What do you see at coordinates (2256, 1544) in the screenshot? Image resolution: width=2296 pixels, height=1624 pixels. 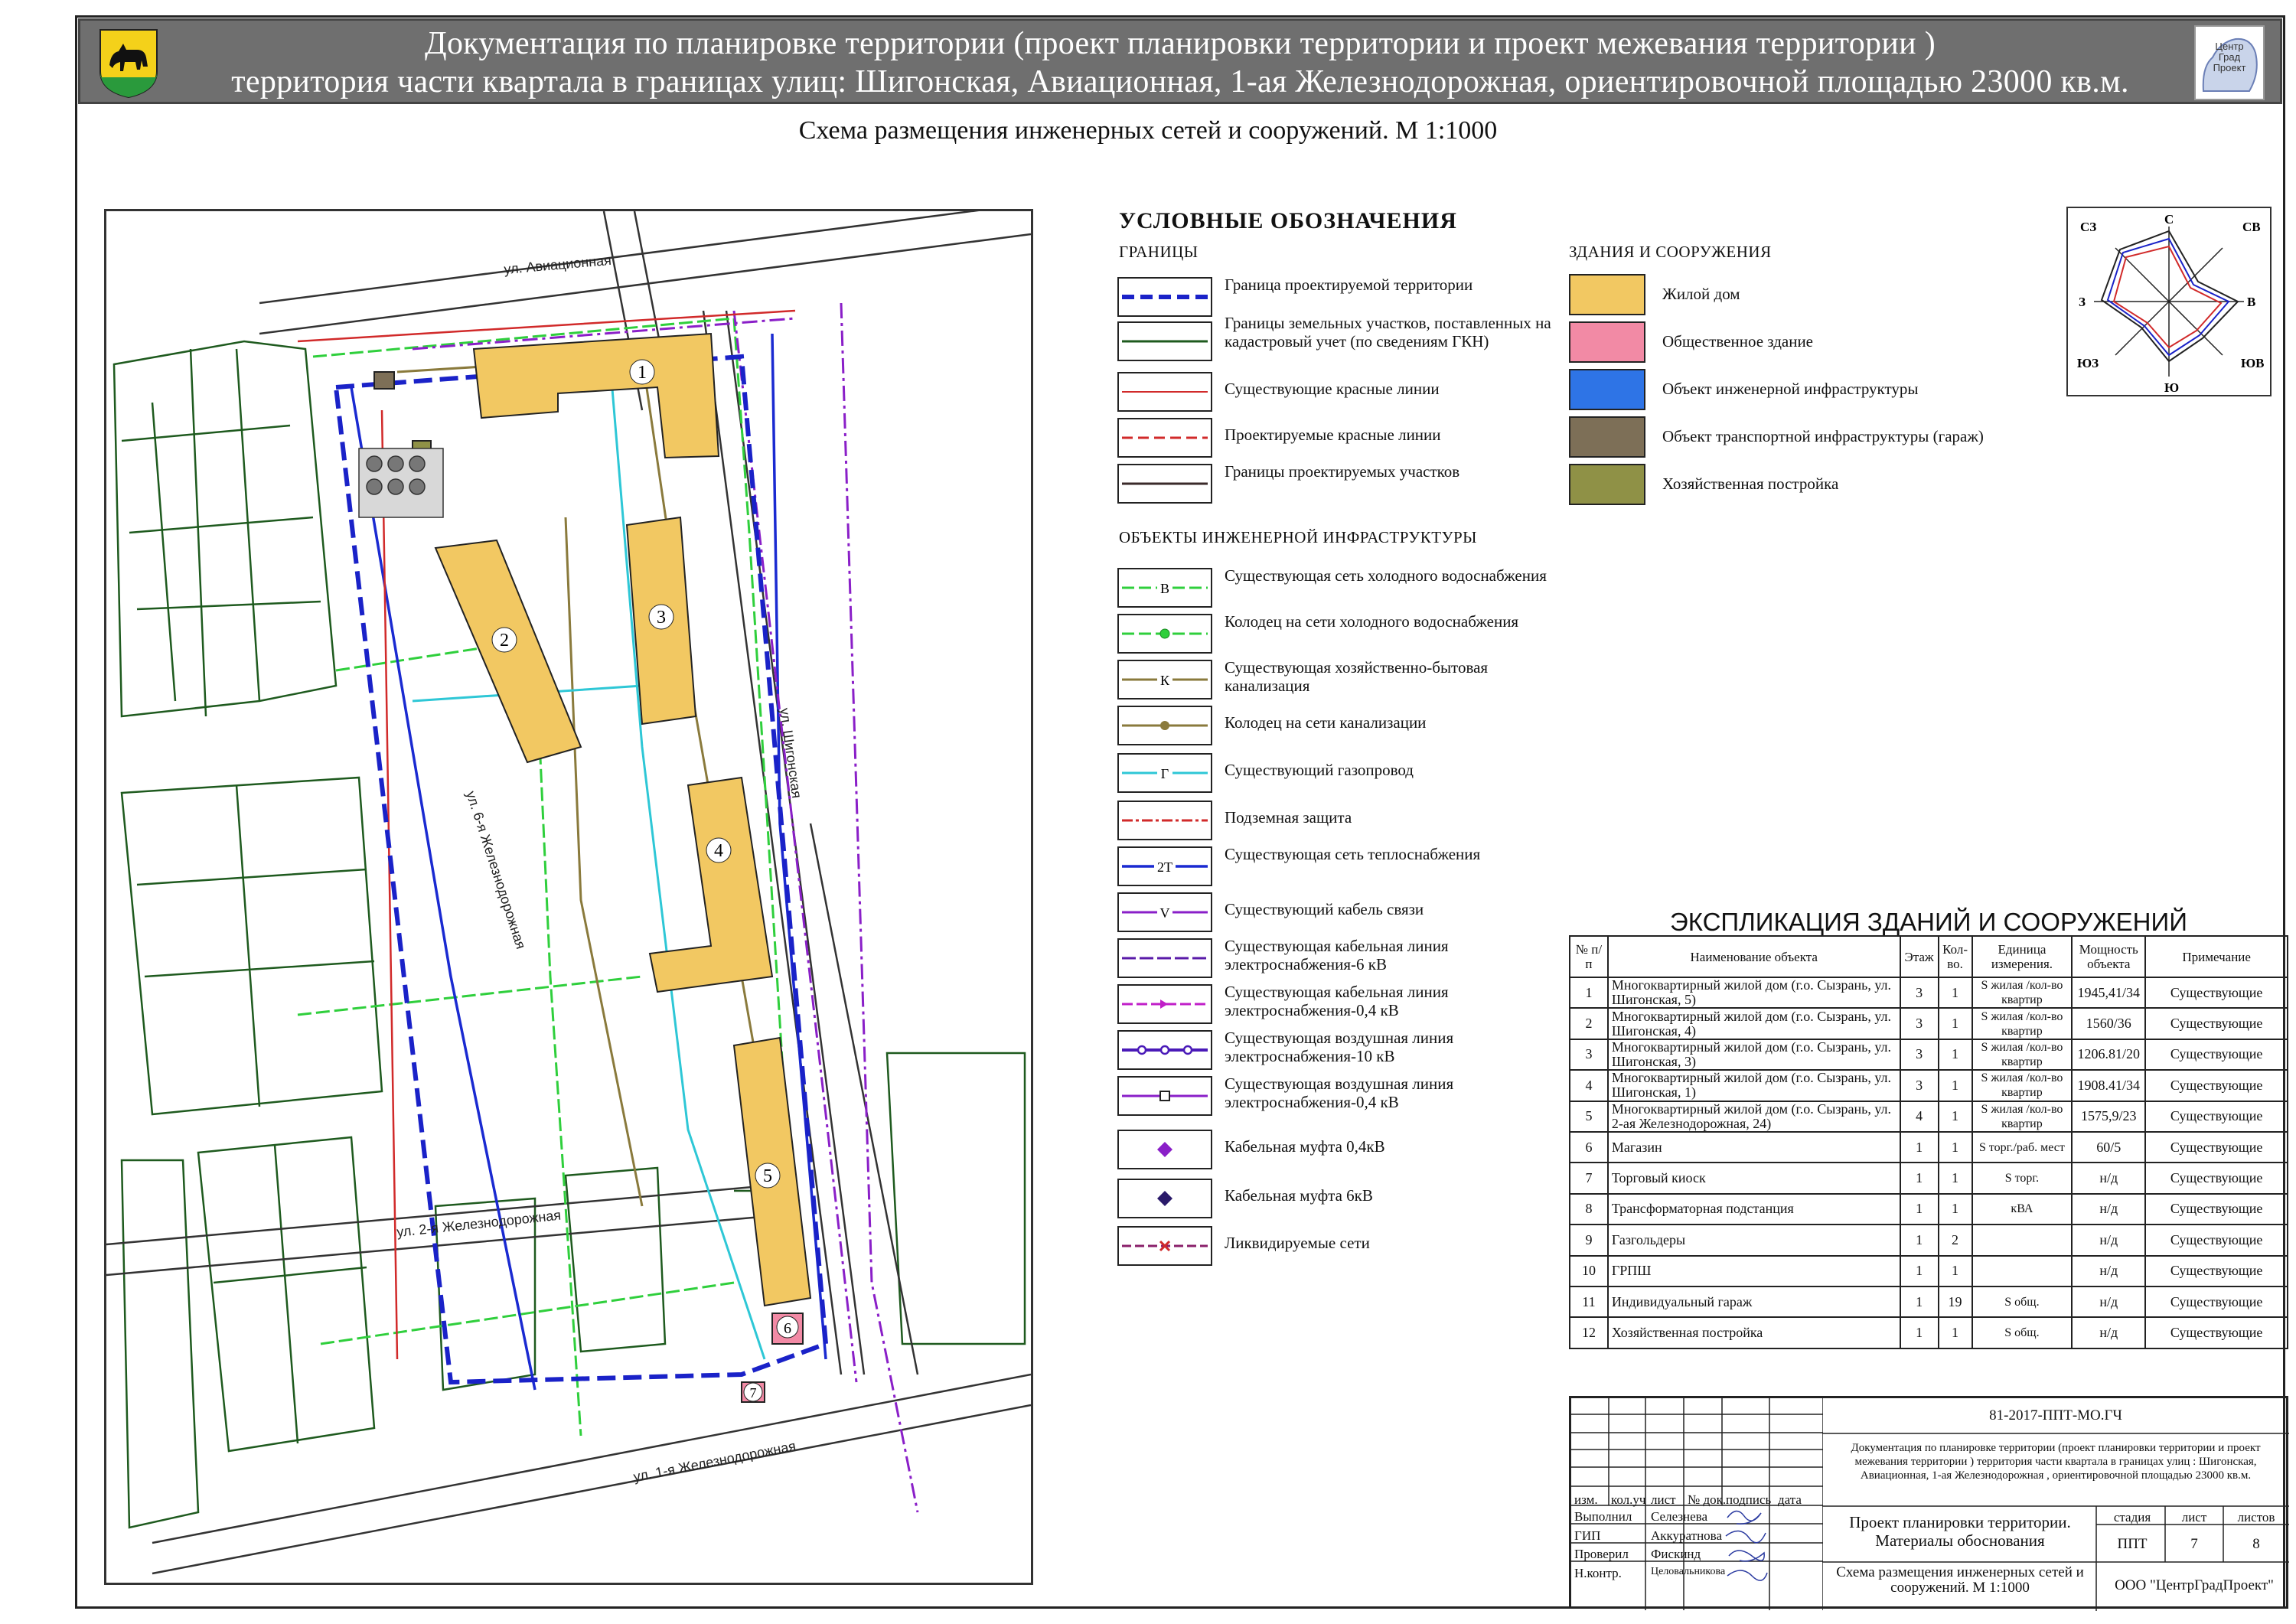 I see `stamp-sheets-value: 8` at bounding box center [2256, 1544].